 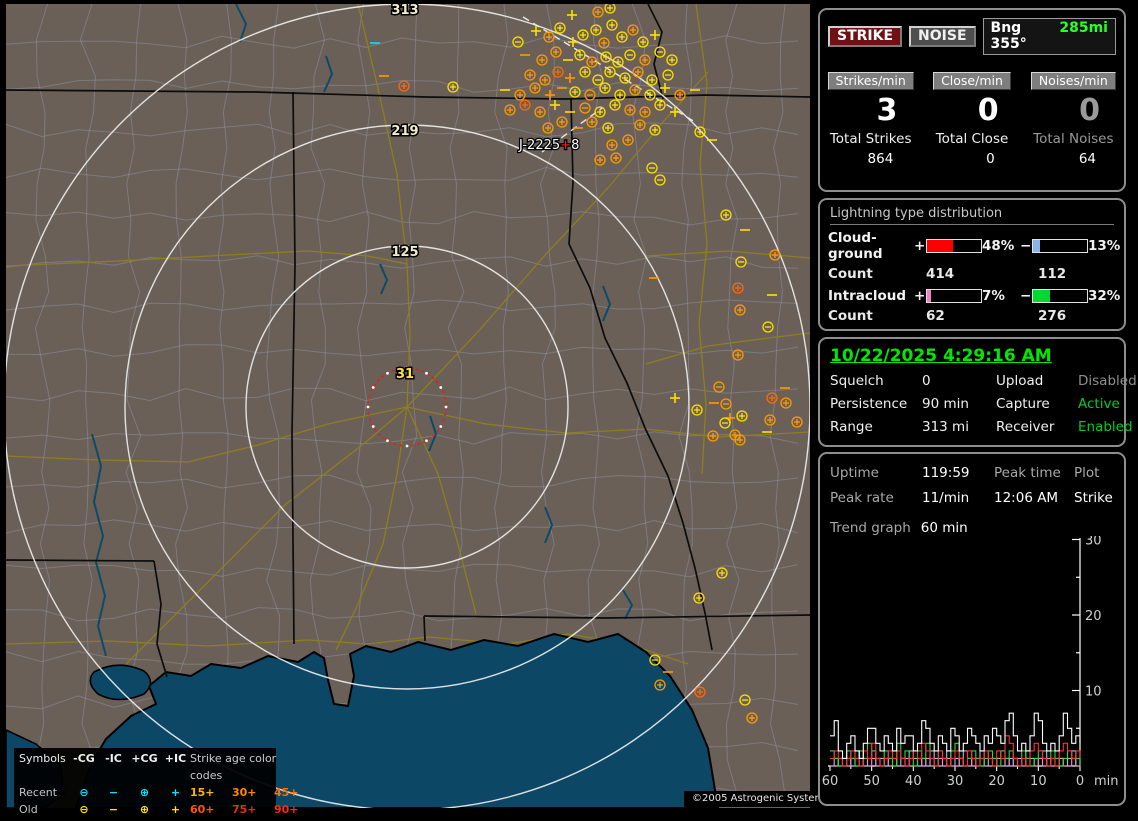 What do you see at coordinates (233, 767) in the screenshot?
I see `legend-age-title: Strike age color codes` at bounding box center [233, 767].